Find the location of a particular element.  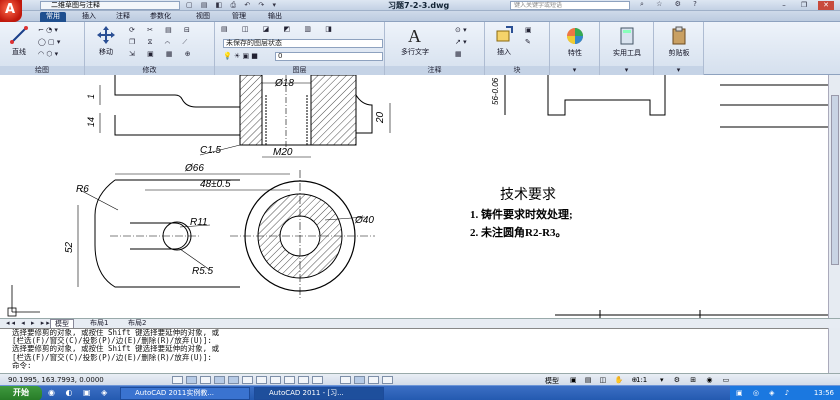

ducs-toggle is located at coordinates (261, 380).